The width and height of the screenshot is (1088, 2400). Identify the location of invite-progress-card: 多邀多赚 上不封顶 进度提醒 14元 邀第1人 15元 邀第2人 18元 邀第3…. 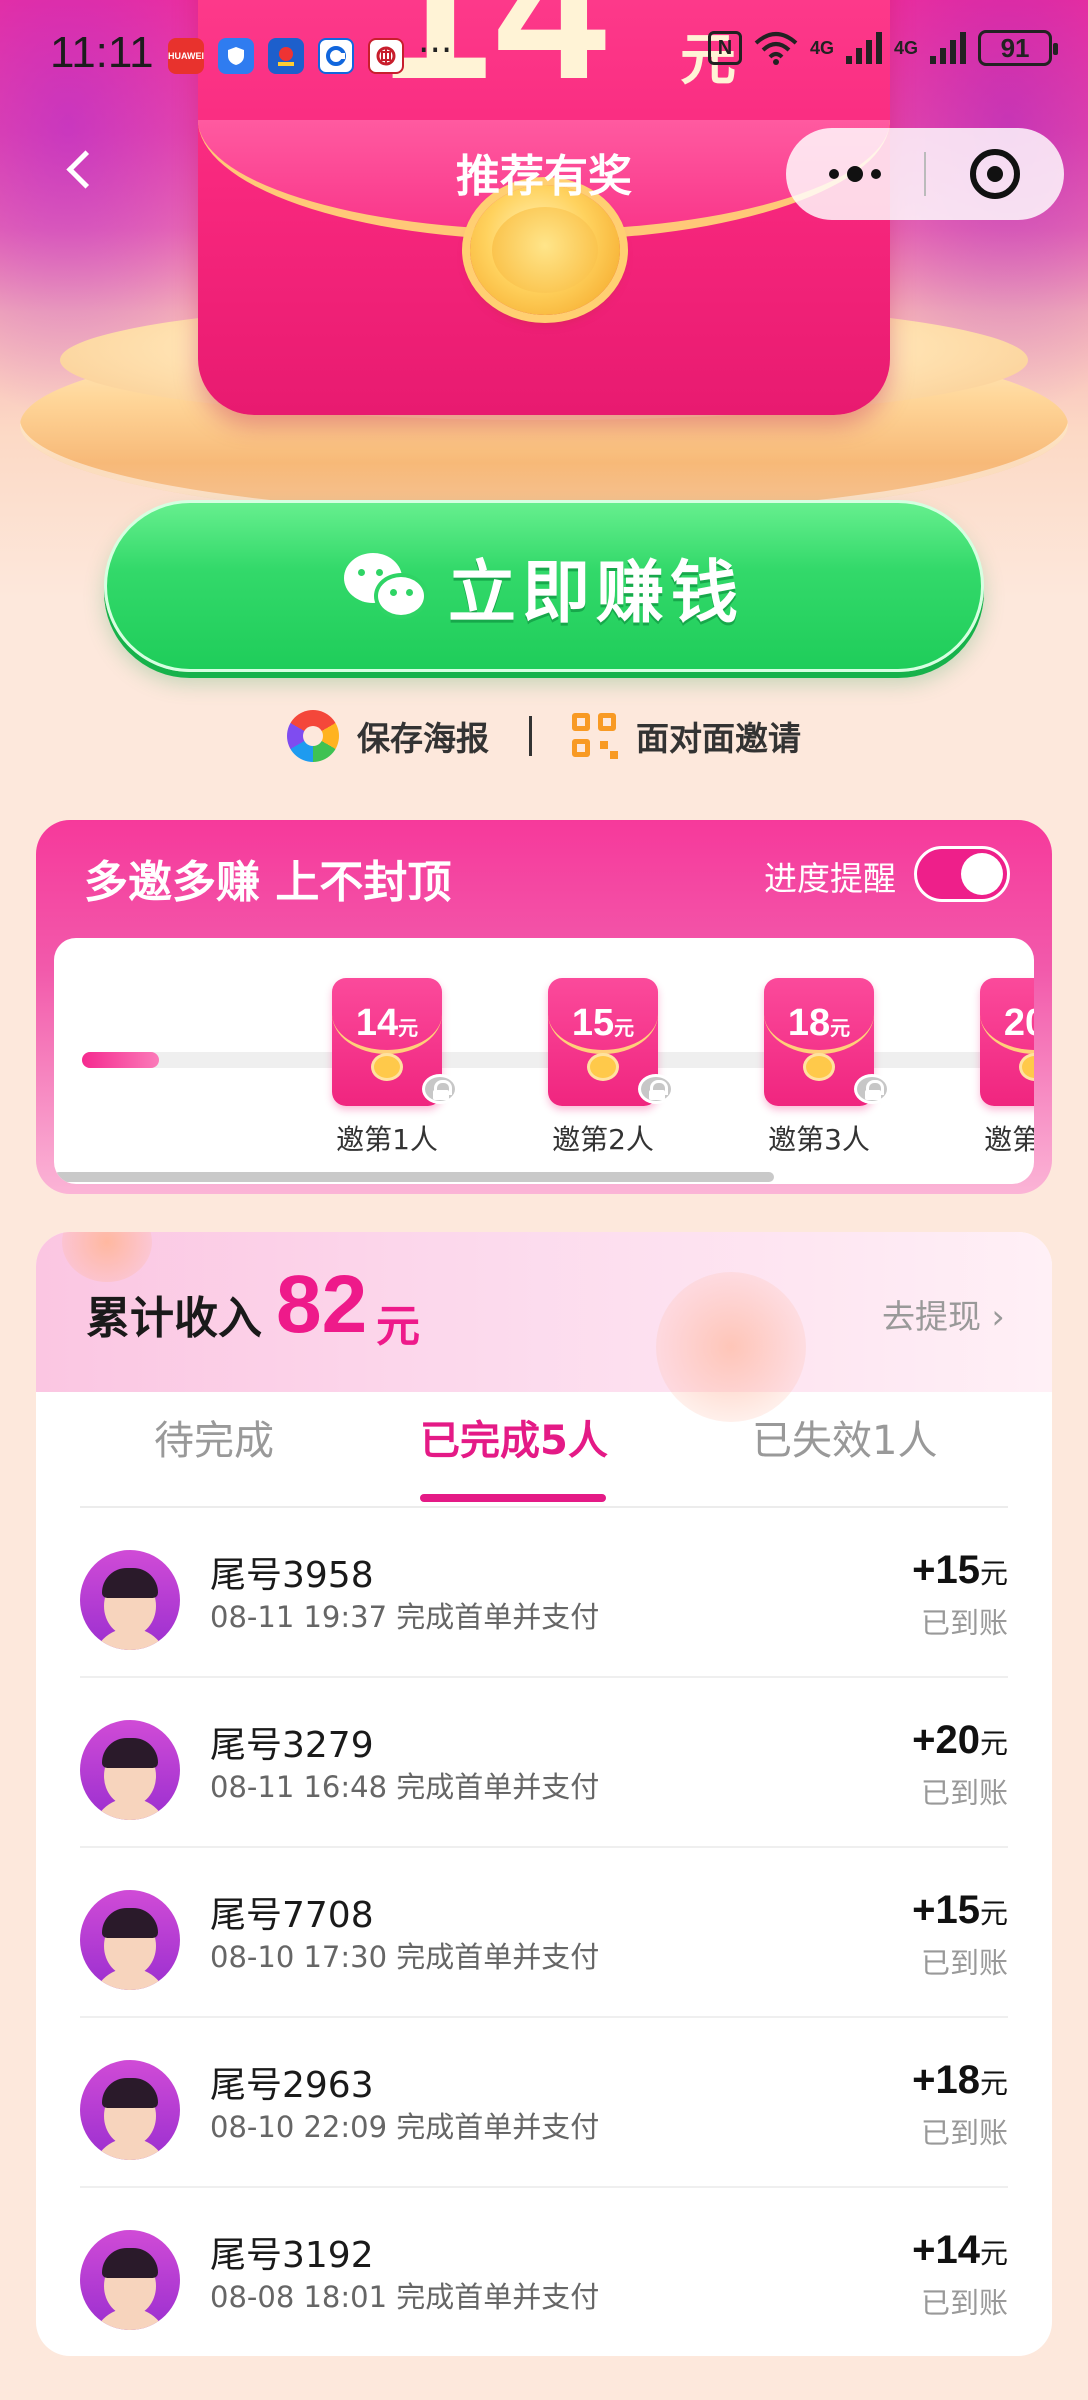
(544, 1007).